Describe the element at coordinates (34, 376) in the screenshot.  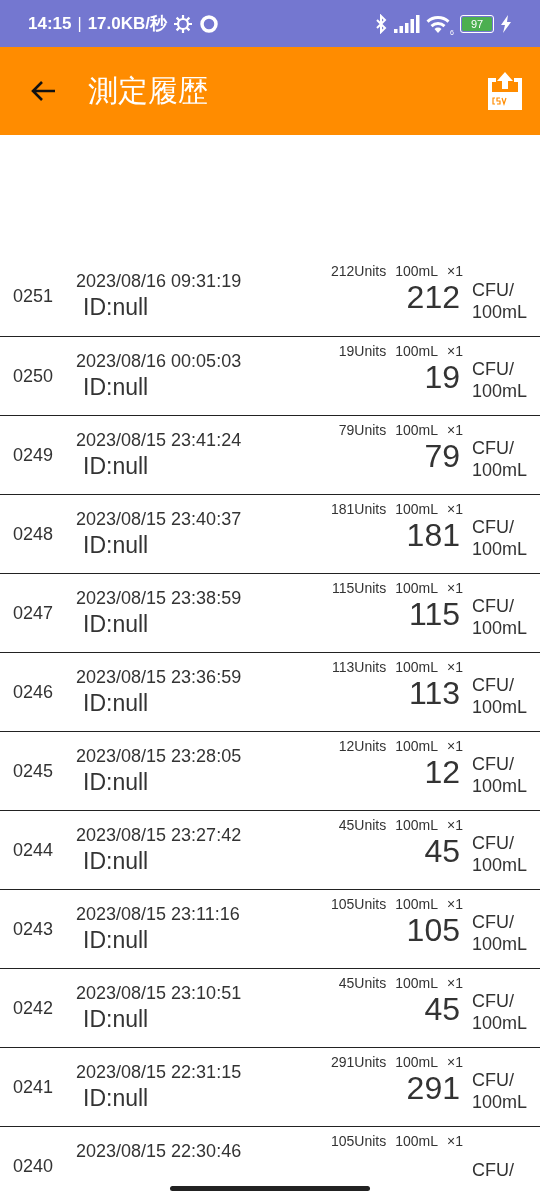
I see `record-number: 0250` at that location.